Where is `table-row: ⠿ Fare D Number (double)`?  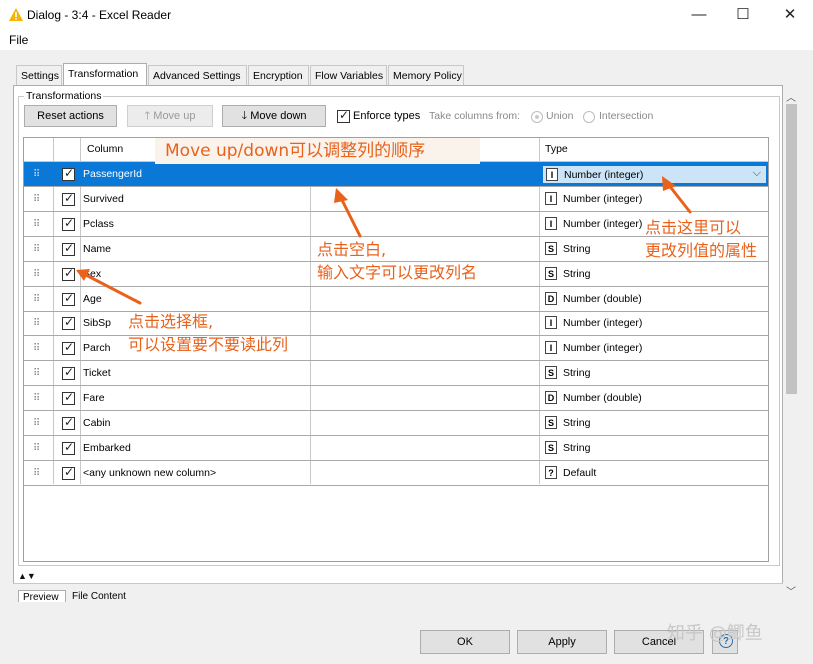
table-row: ⠿ Fare D Number (double) is located at coordinates (396, 399).